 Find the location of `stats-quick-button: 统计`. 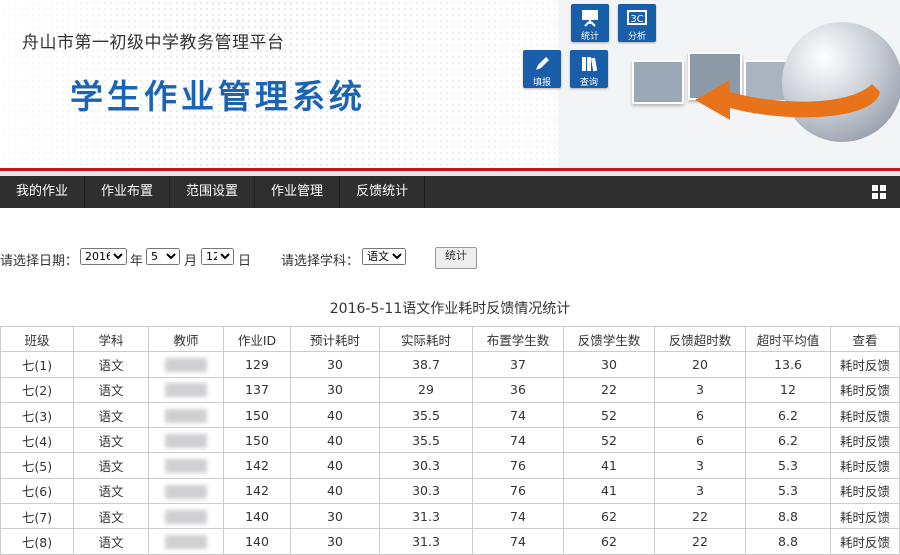

stats-quick-button: 统计 is located at coordinates (590, 23).